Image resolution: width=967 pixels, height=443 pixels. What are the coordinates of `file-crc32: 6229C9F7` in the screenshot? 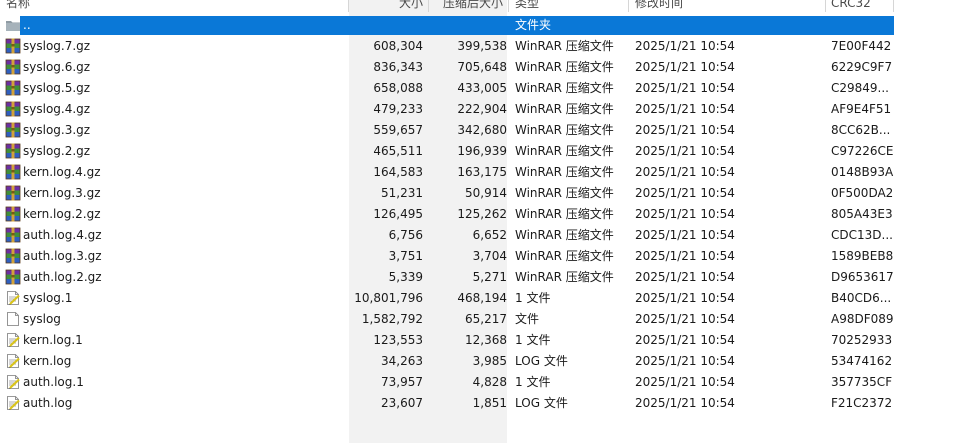 It's located at (862, 67).